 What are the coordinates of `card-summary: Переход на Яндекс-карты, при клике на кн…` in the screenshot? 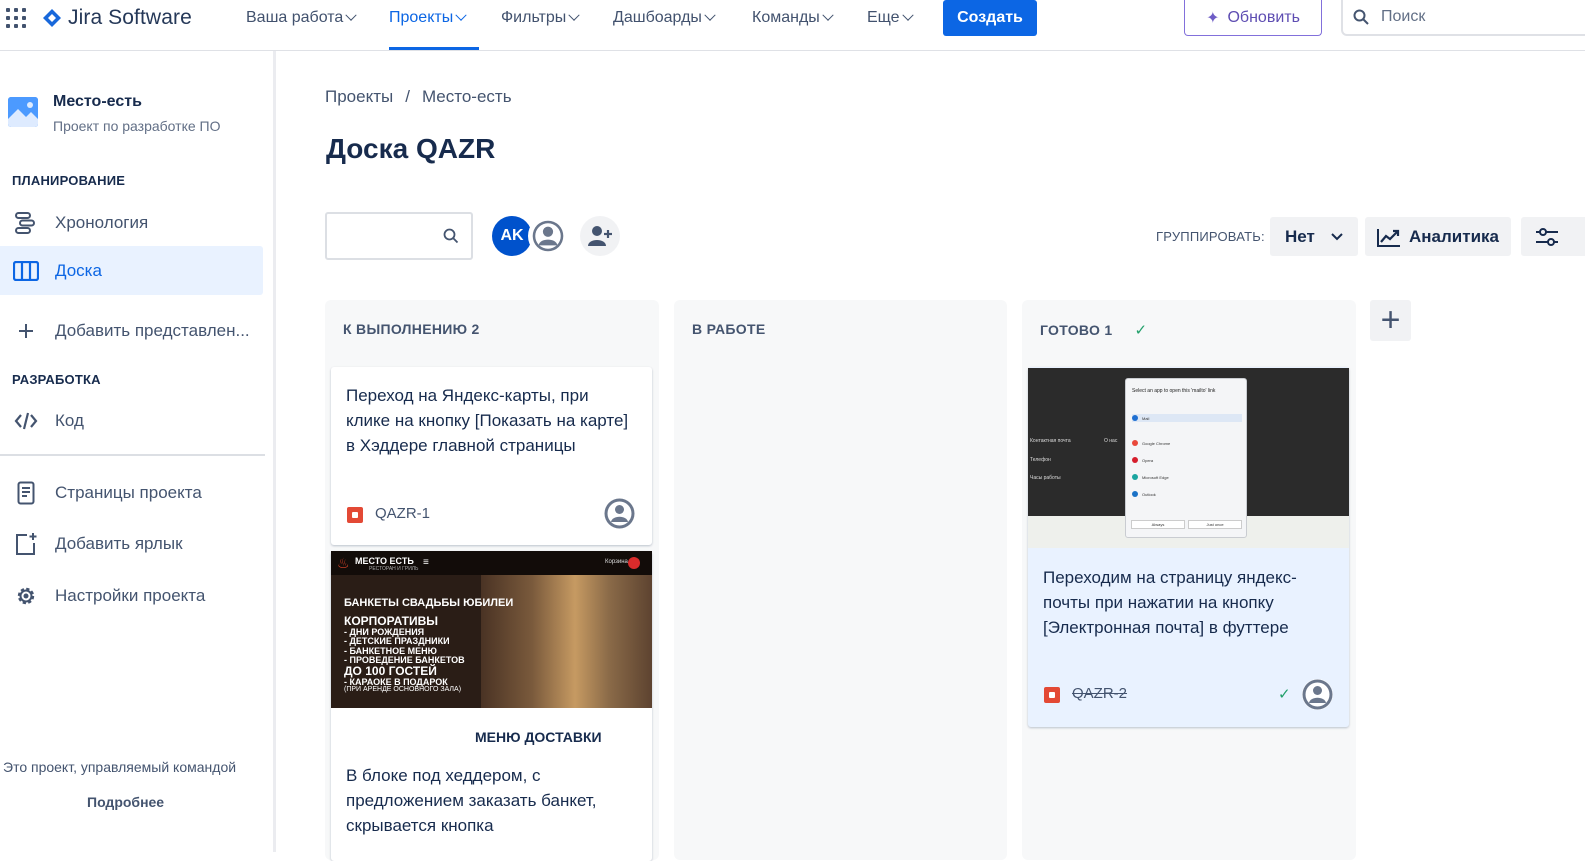 It's located at (487, 420).